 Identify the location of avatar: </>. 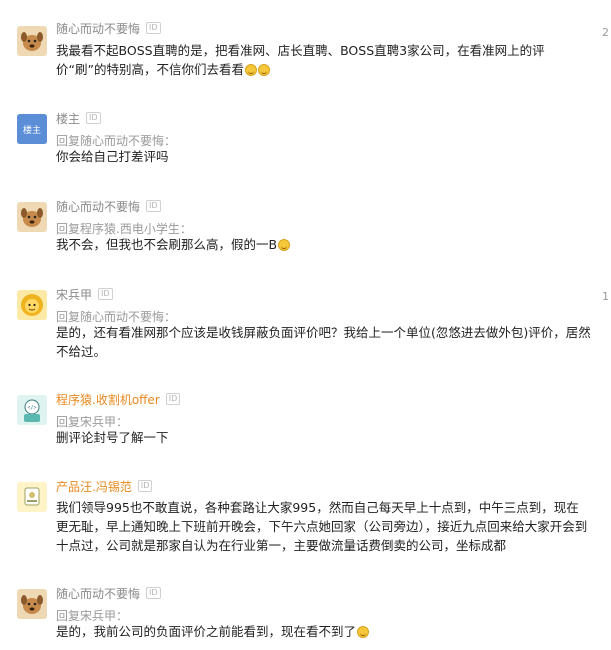
(32, 410).